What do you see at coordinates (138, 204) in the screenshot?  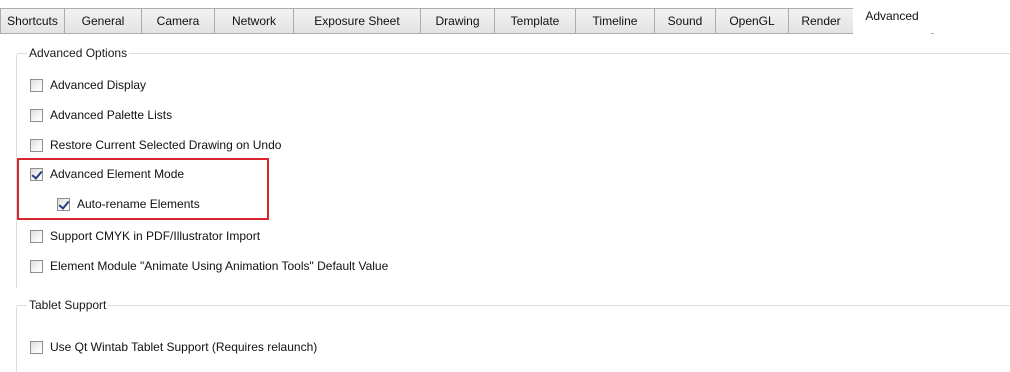 I see `auto-rename-elements-label: Auto-rename Elements` at bounding box center [138, 204].